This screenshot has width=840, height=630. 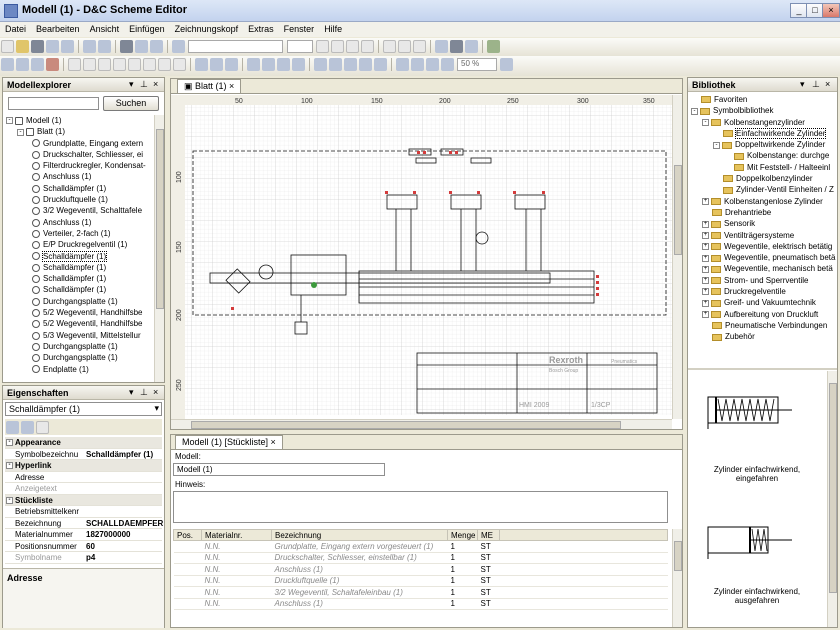 What do you see at coordinates (299, 29) in the screenshot?
I see `menu-fenster: Fenster` at bounding box center [299, 29].